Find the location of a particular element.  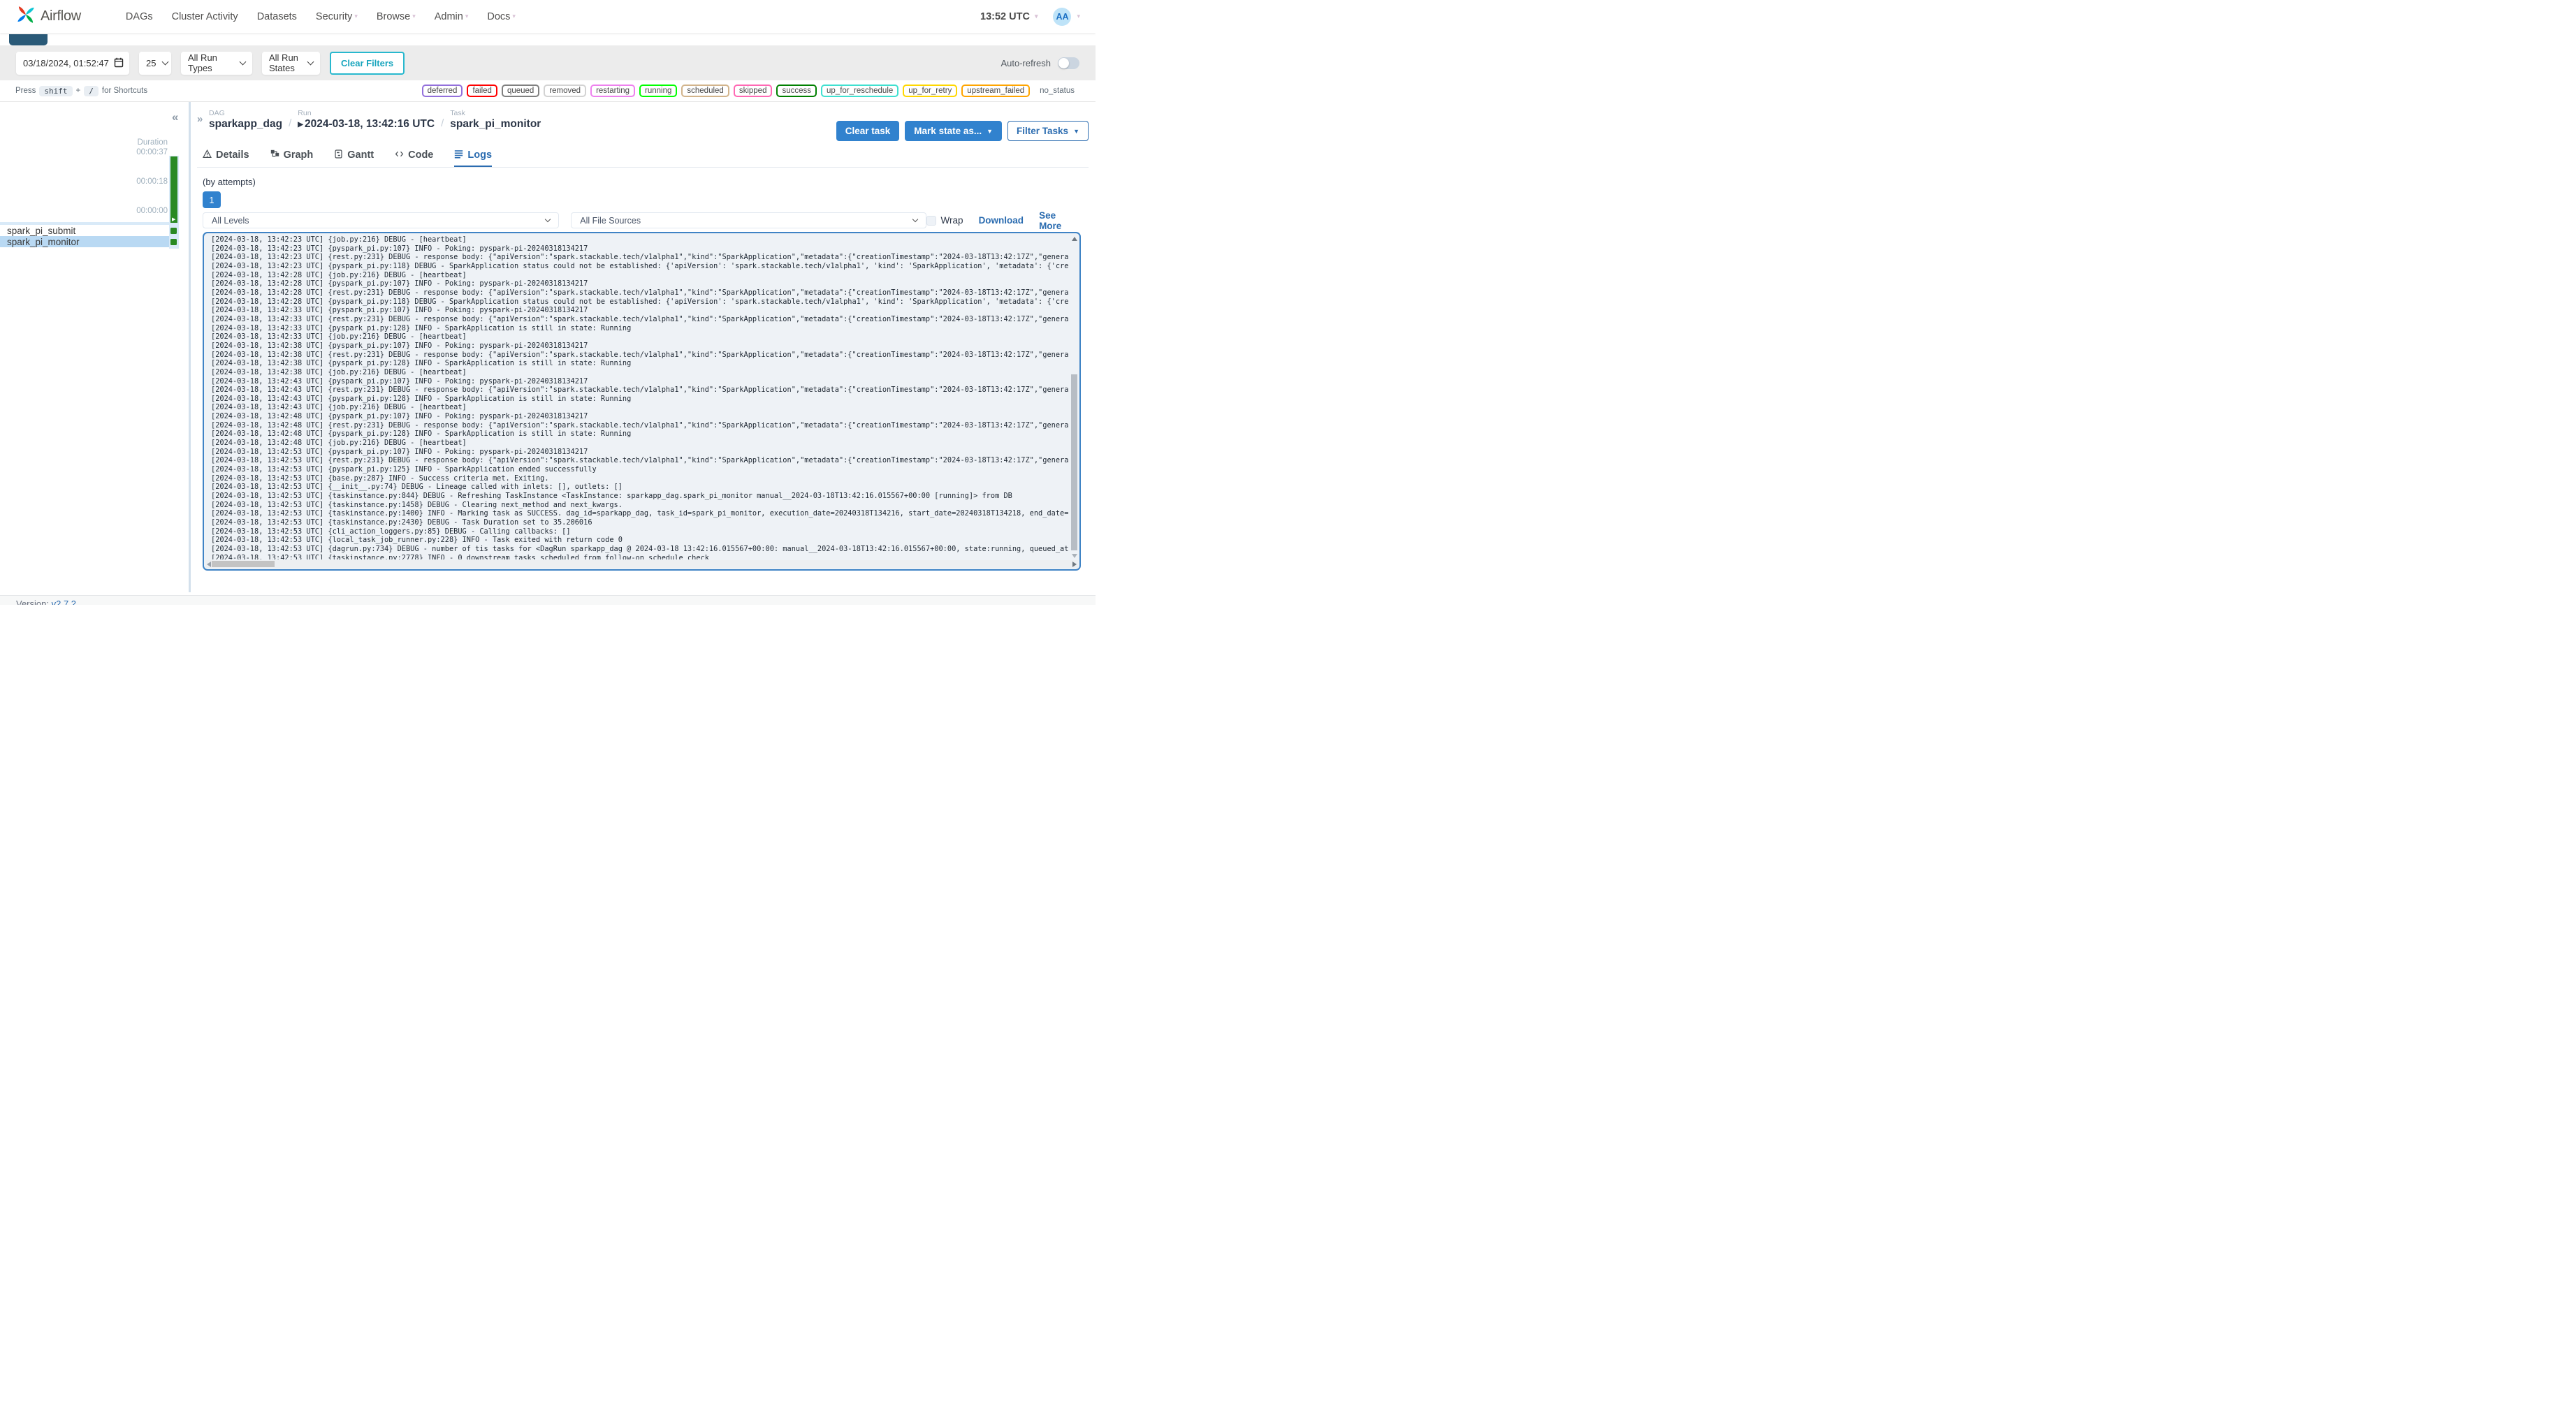

status-badge: running is located at coordinates (658, 91).